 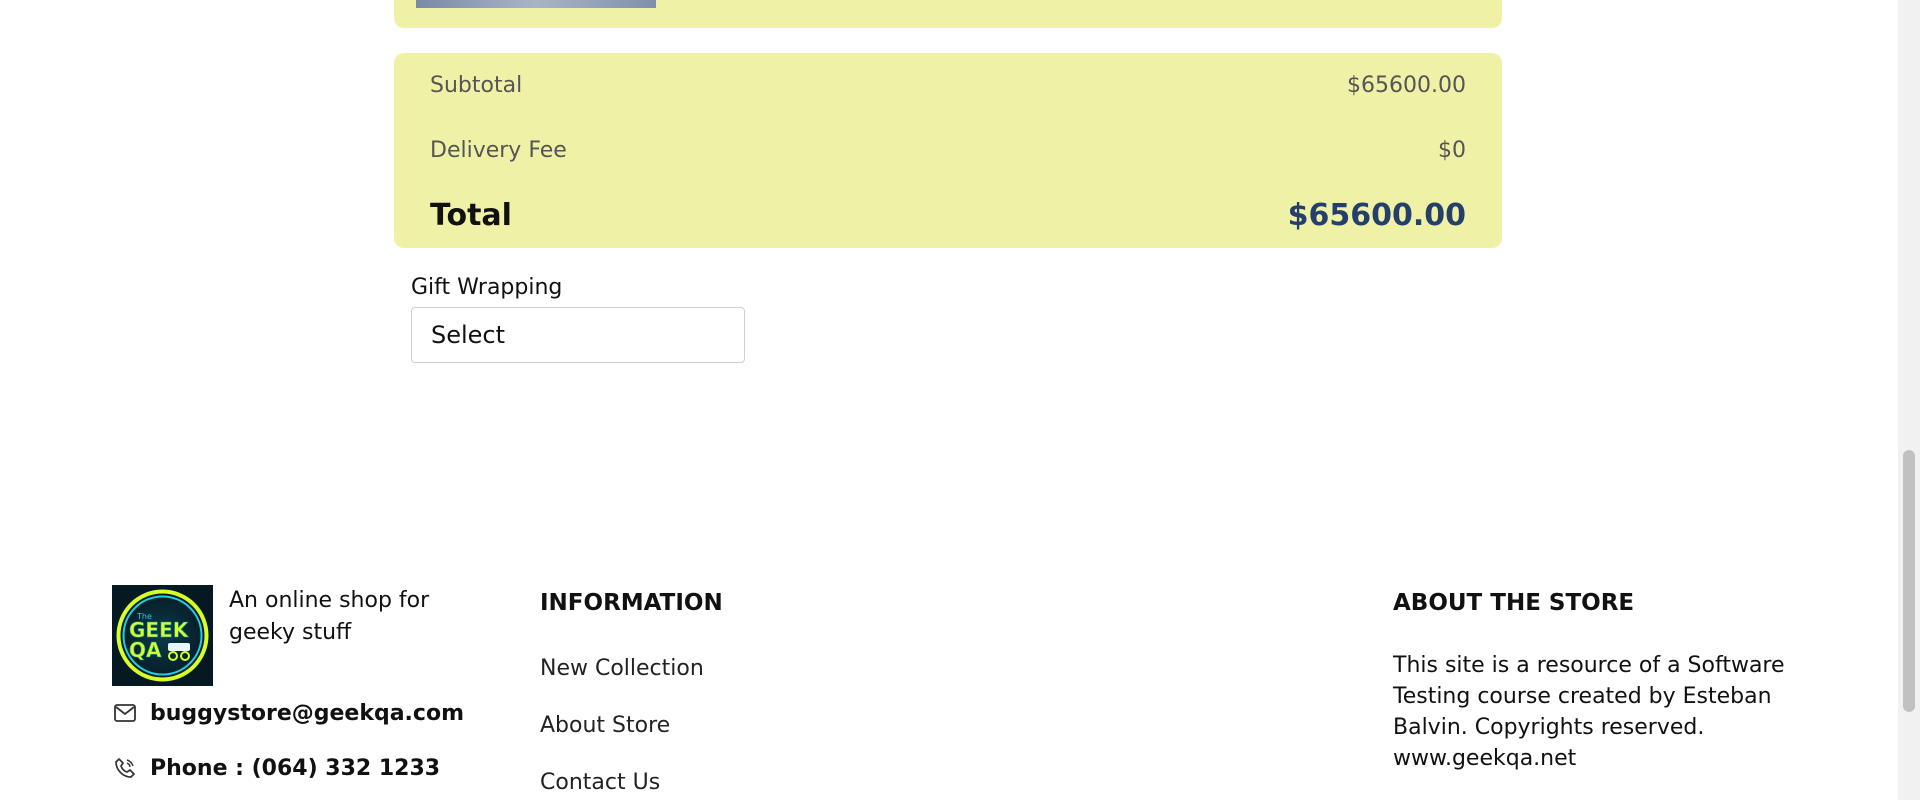 I want to click on store-logo: The GEEK QA, so click(x=162, y=635).